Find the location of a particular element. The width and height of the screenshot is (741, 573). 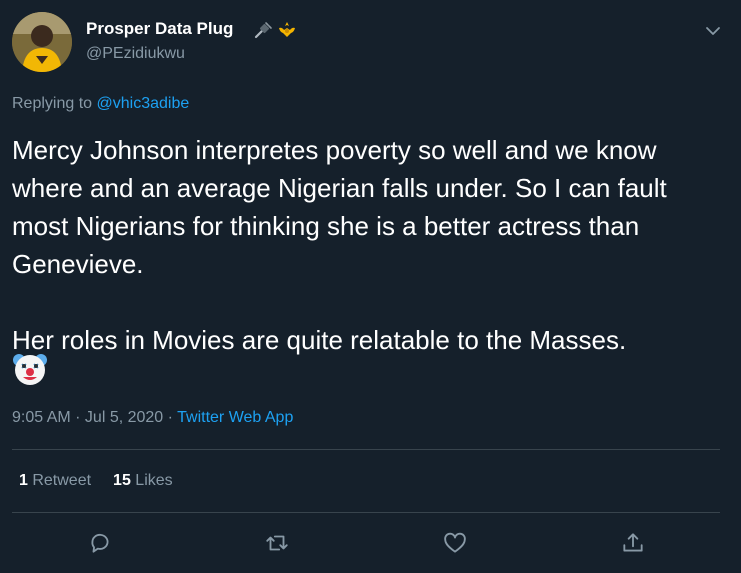

like-button is located at coordinates (455, 543).